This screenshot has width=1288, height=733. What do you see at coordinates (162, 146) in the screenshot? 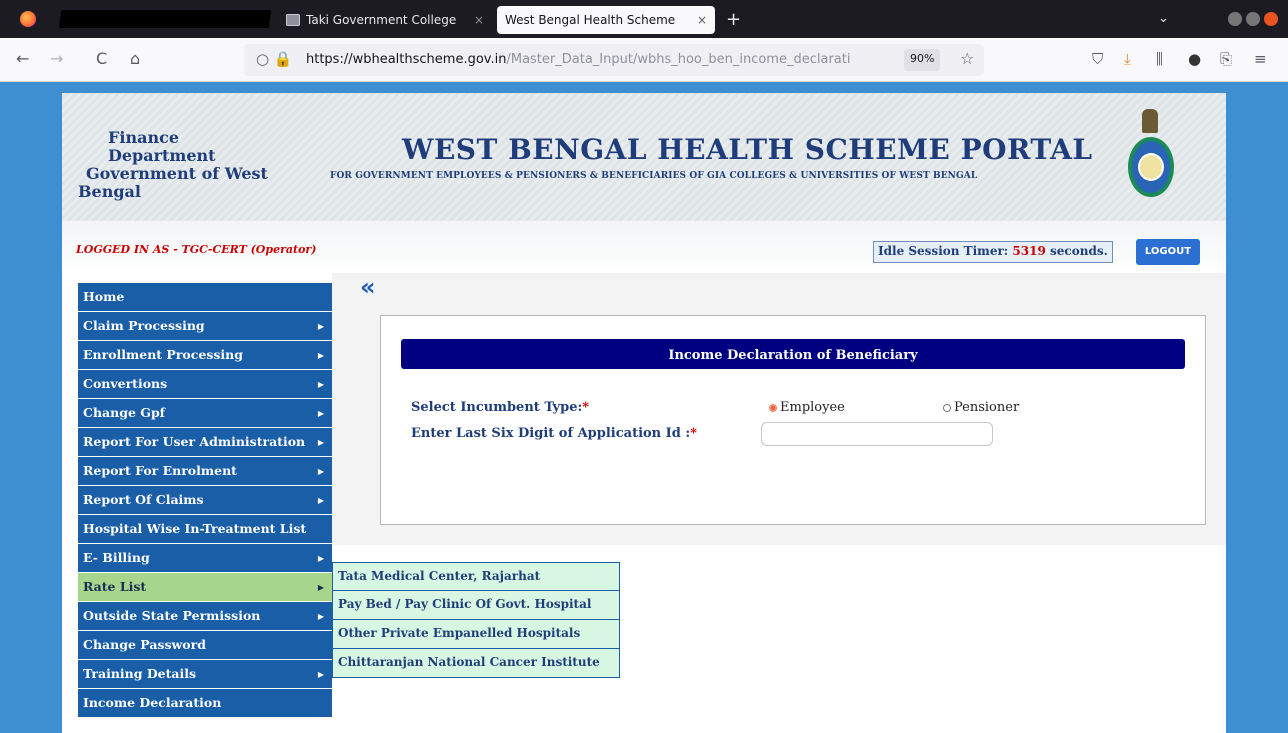
I see `dept-line-1: Finance Department` at bounding box center [162, 146].